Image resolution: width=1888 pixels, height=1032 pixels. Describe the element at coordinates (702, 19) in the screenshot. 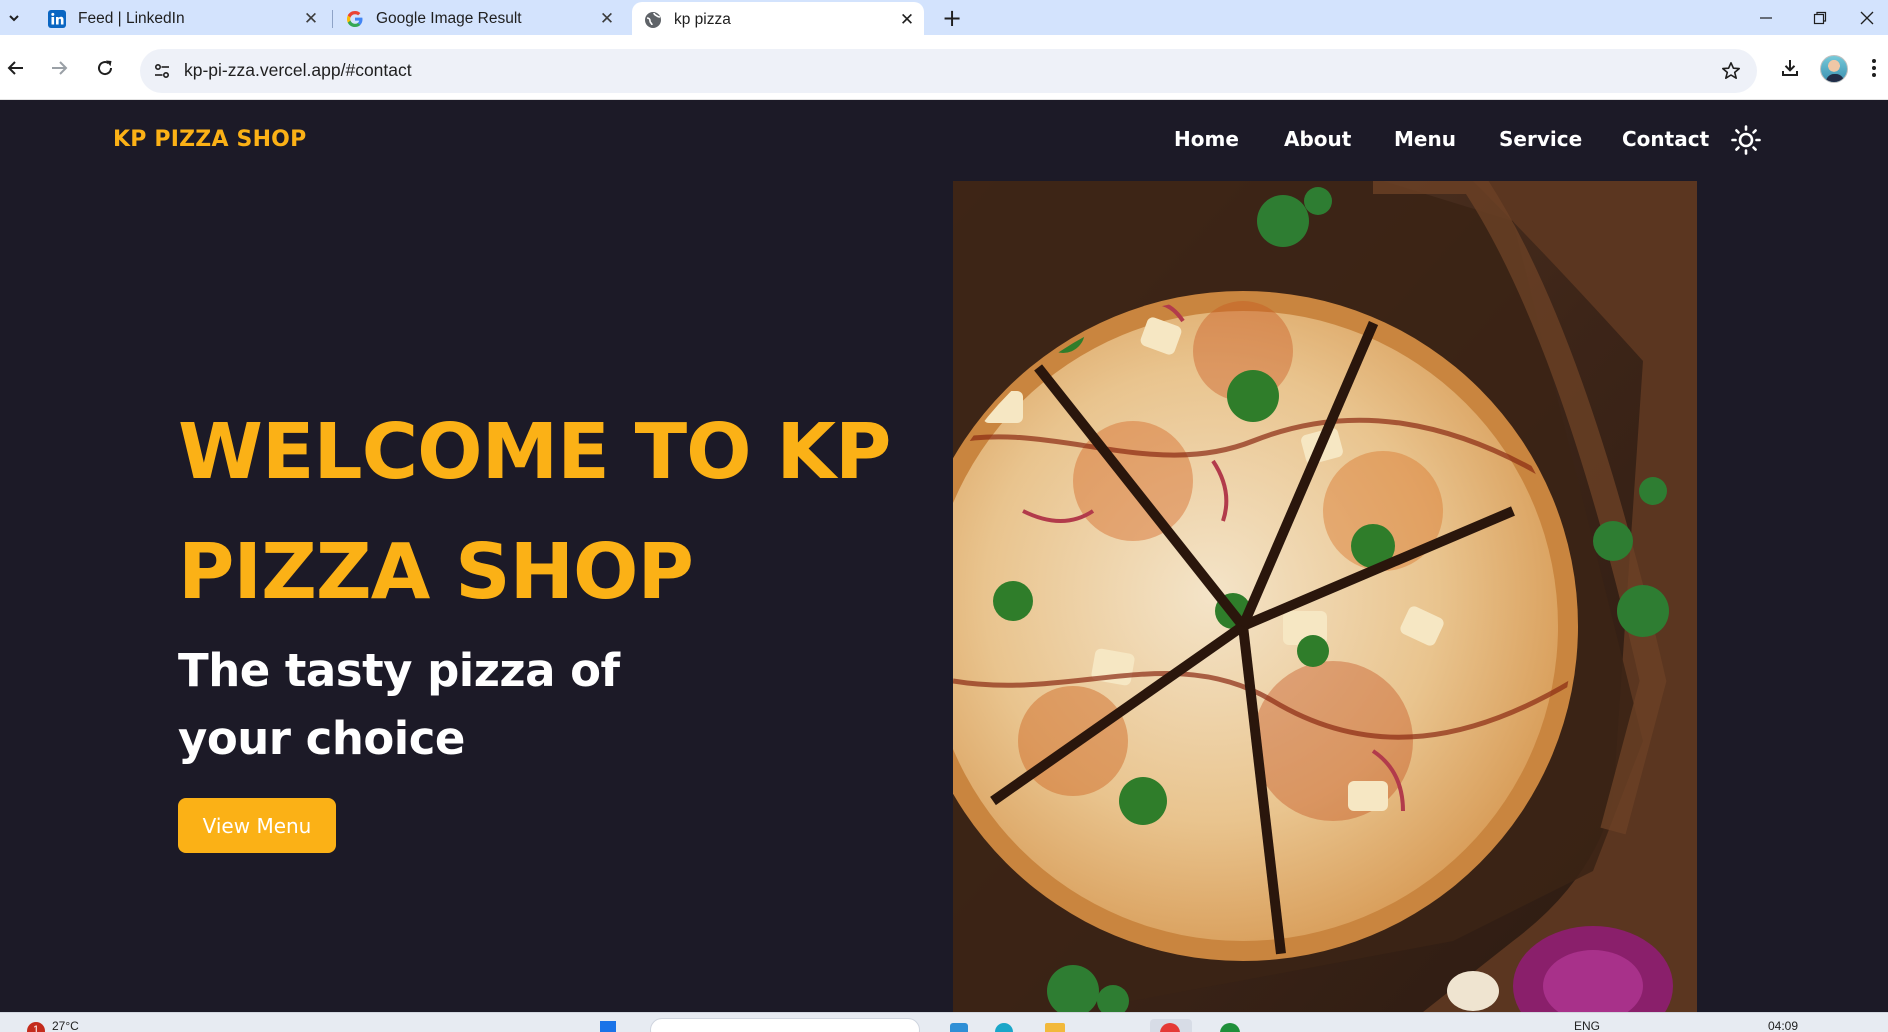

I see `tab-title: kp pizza` at that location.